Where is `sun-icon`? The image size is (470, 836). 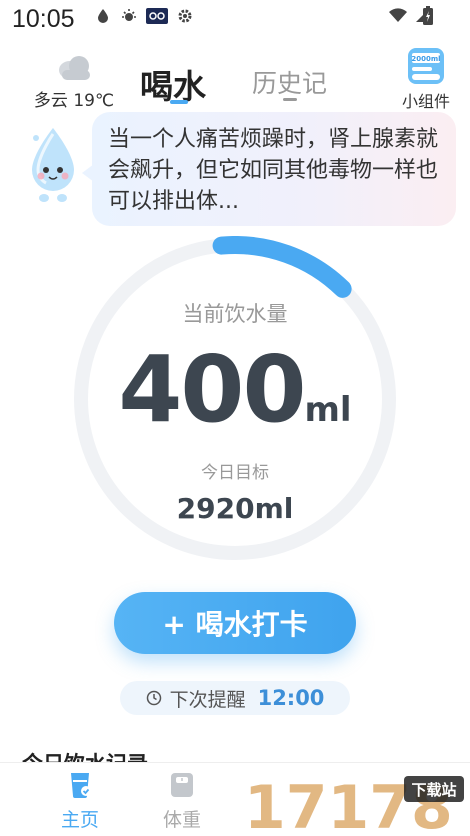 sun-icon is located at coordinates (129, 15).